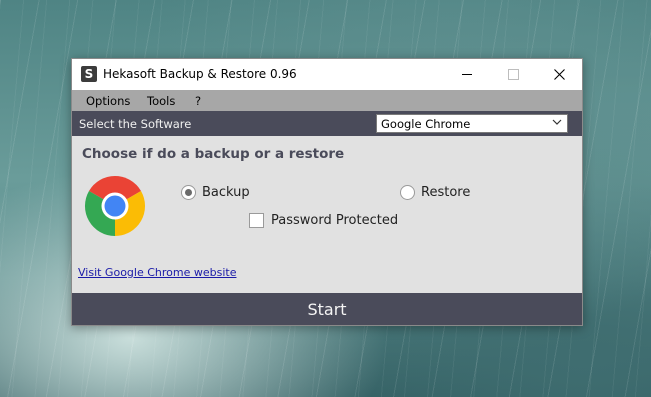  I want to click on maximize-icon, so click(513, 74).